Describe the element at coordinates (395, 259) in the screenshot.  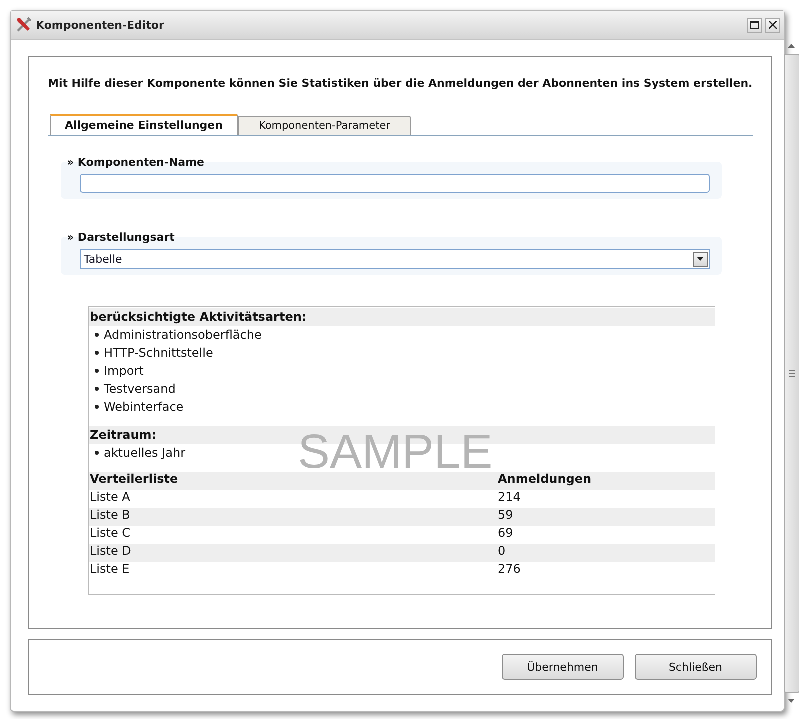
I see `dropdown: Tabelle` at that location.